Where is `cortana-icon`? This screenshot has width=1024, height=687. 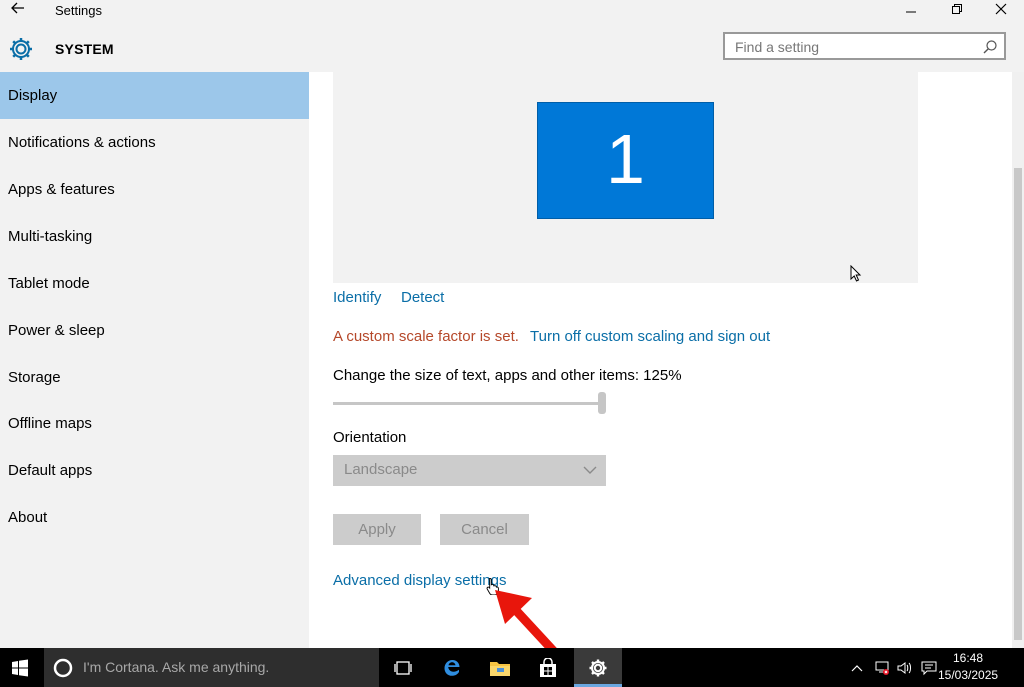 cortana-icon is located at coordinates (63, 670).